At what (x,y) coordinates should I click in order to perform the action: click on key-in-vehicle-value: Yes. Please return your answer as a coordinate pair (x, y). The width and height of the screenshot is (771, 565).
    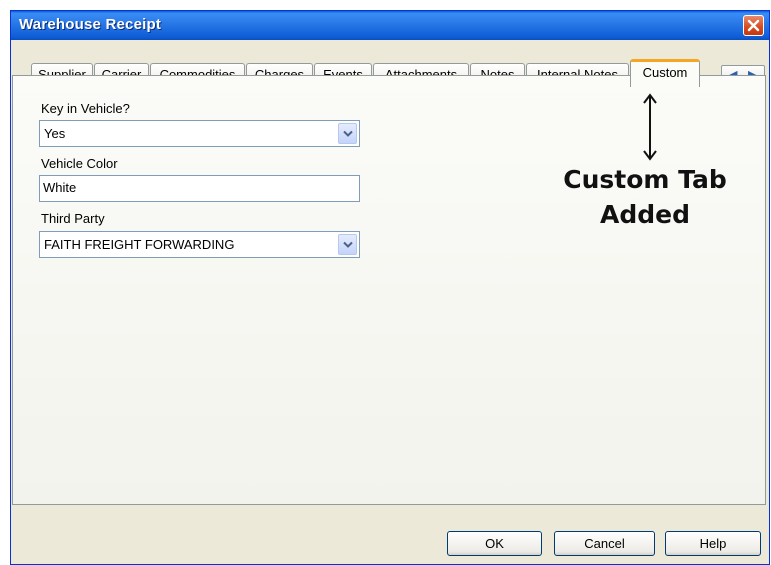
    Looking at the image, I should click on (55, 133).